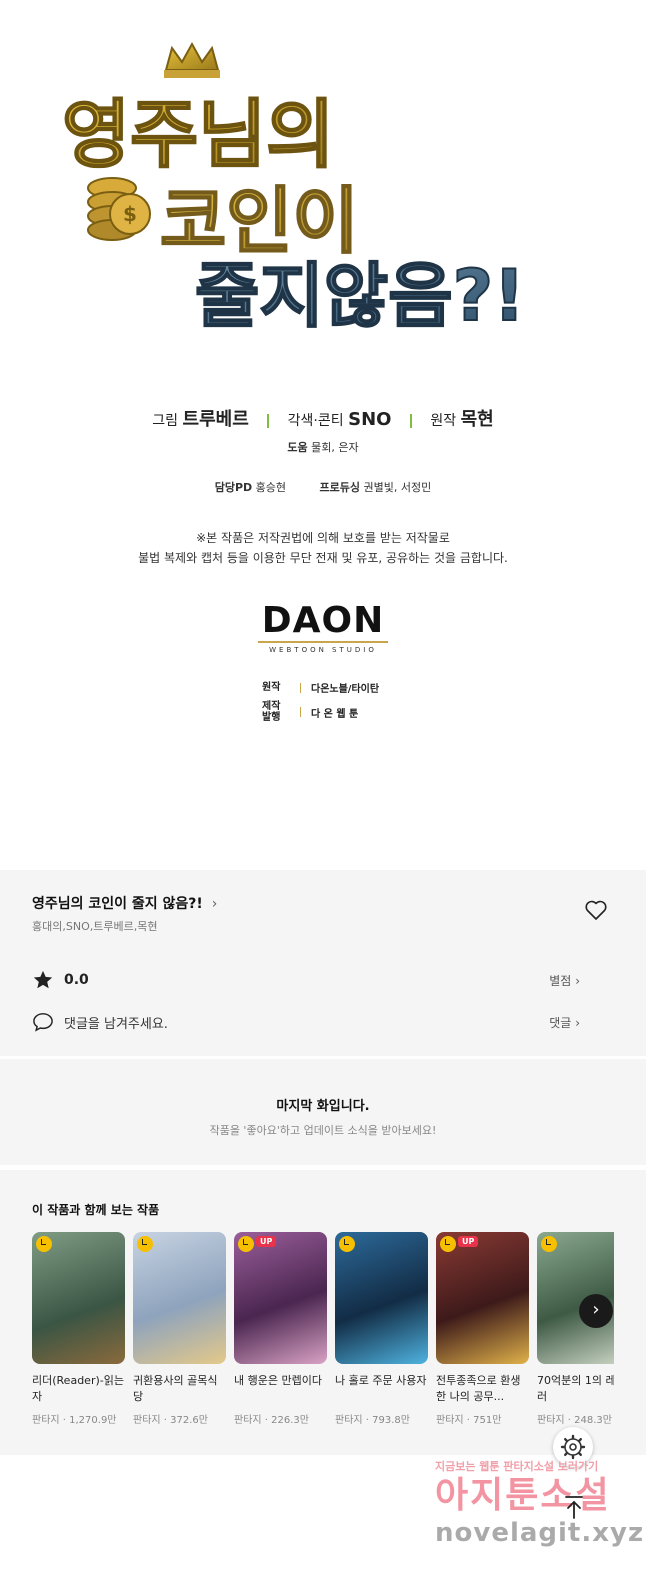  What do you see at coordinates (443, 421) in the screenshot?
I see `original-label: 원작` at bounding box center [443, 421].